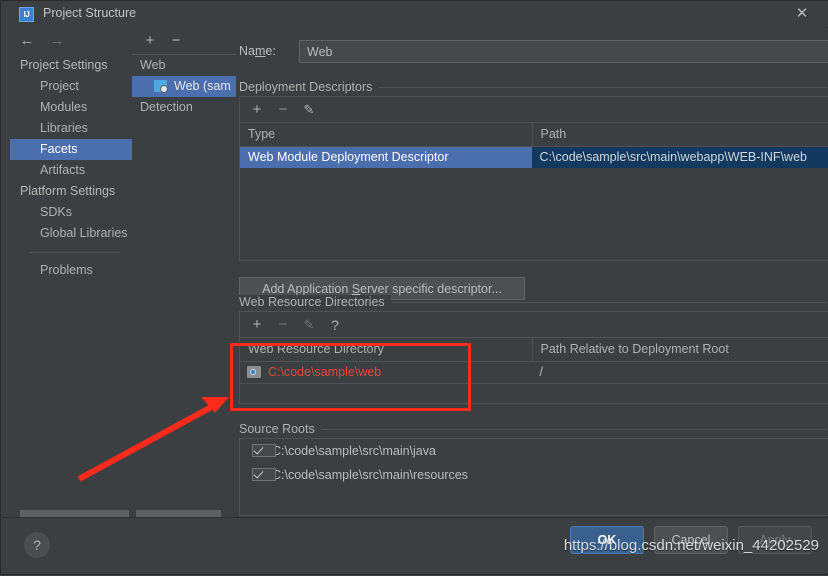  What do you see at coordinates (59, 86) in the screenshot?
I see `sidebar-item-label: Project` at bounding box center [59, 86].